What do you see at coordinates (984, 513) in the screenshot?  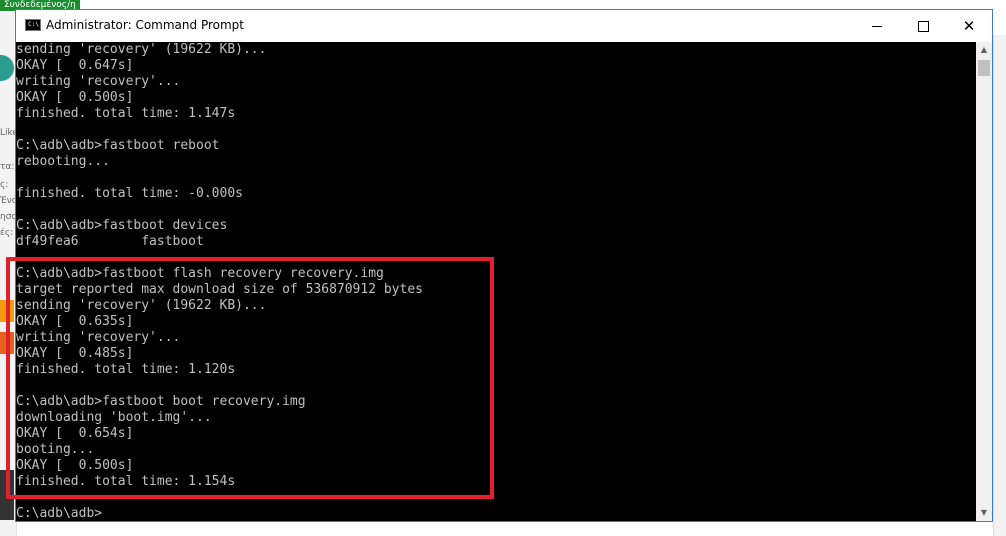 I see `scroll-down-icon: ▼` at bounding box center [984, 513].